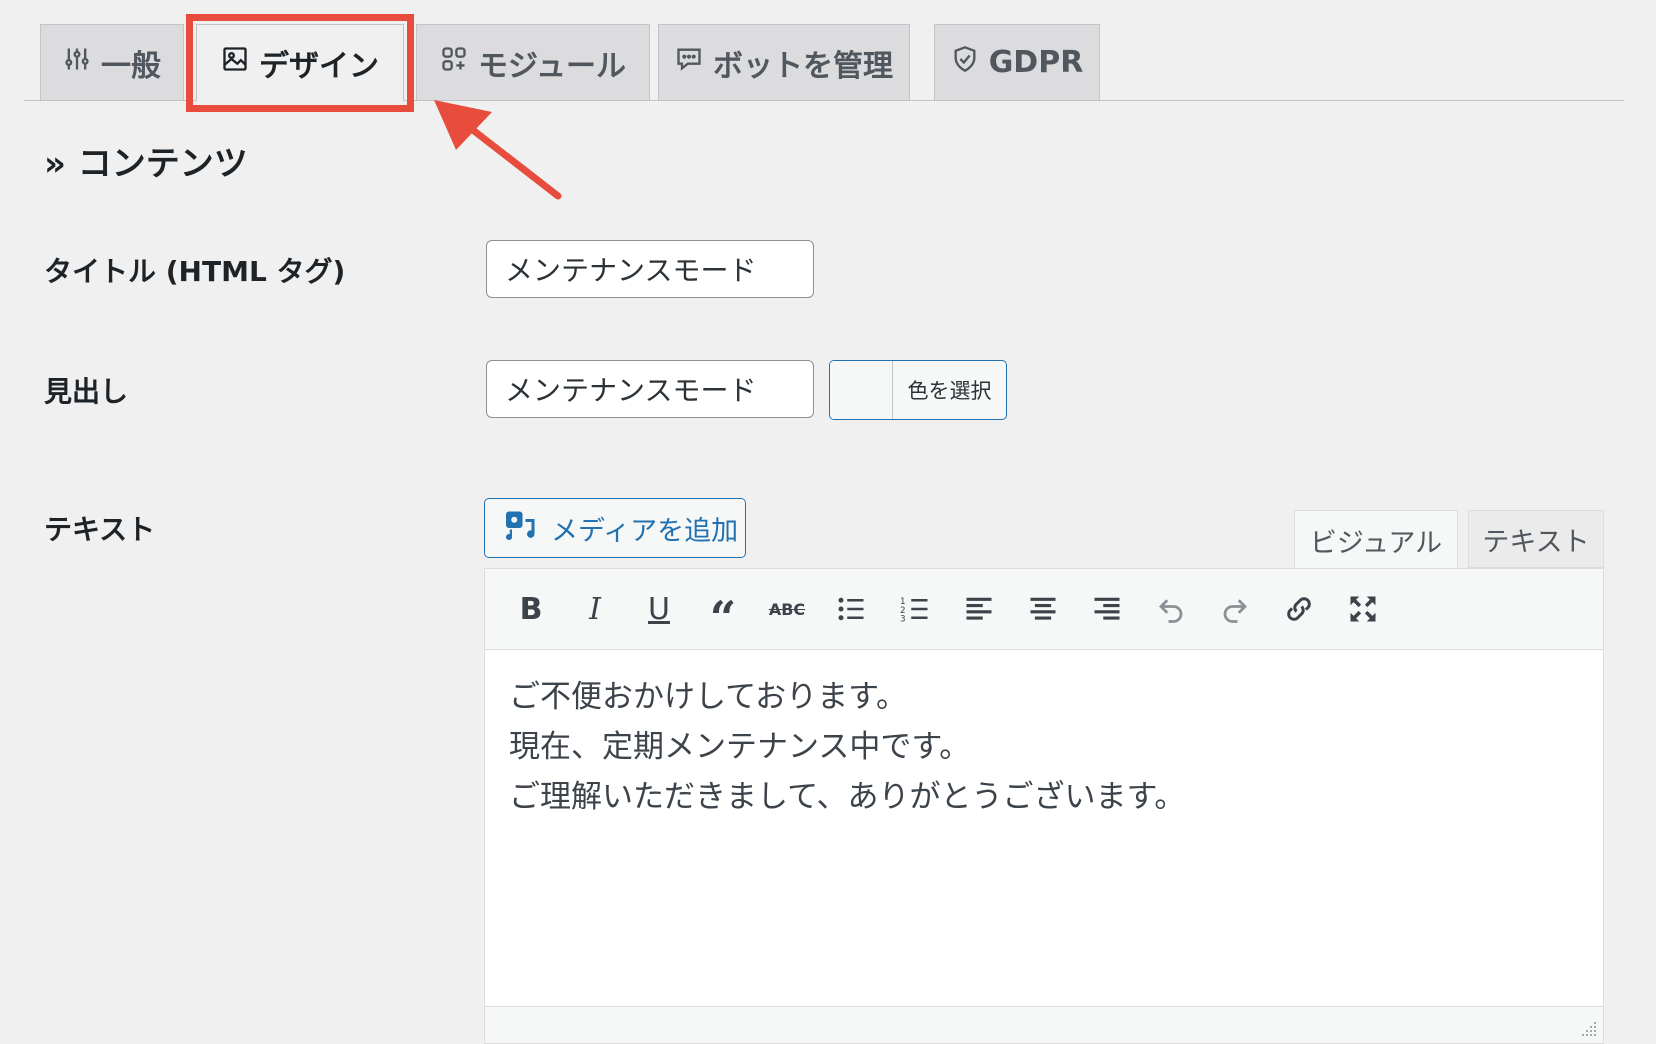 The height and width of the screenshot is (1044, 1656). What do you see at coordinates (1235, 609) in the screenshot?
I see `redo-icon` at bounding box center [1235, 609].